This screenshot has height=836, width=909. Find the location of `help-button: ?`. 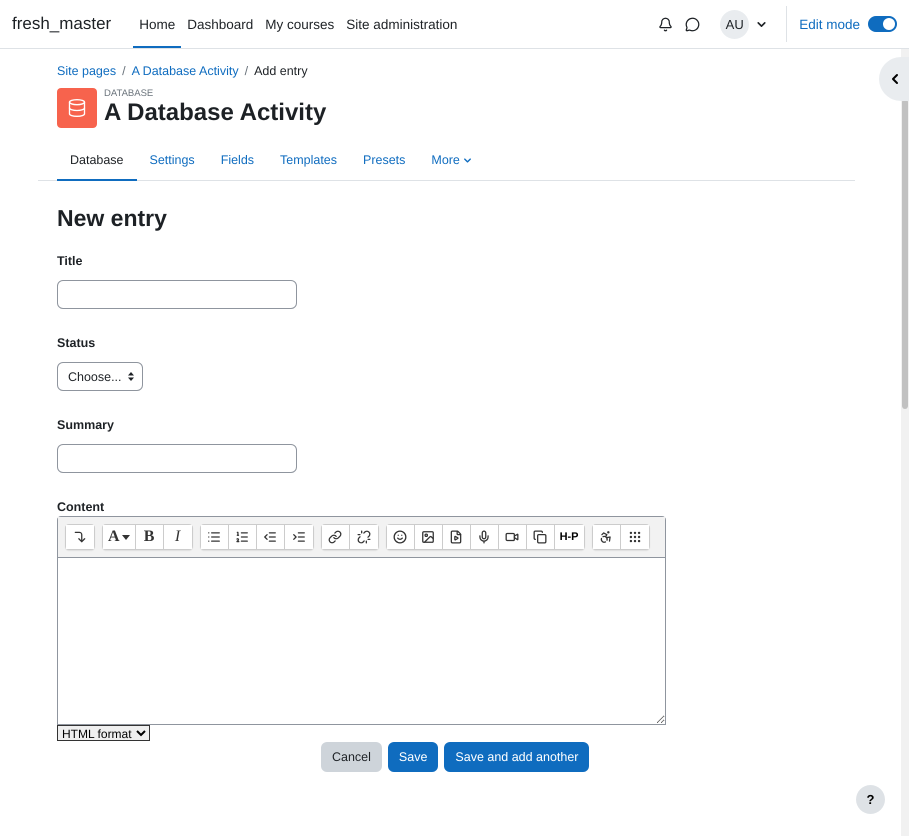

help-button: ? is located at coordinates (870, 799).